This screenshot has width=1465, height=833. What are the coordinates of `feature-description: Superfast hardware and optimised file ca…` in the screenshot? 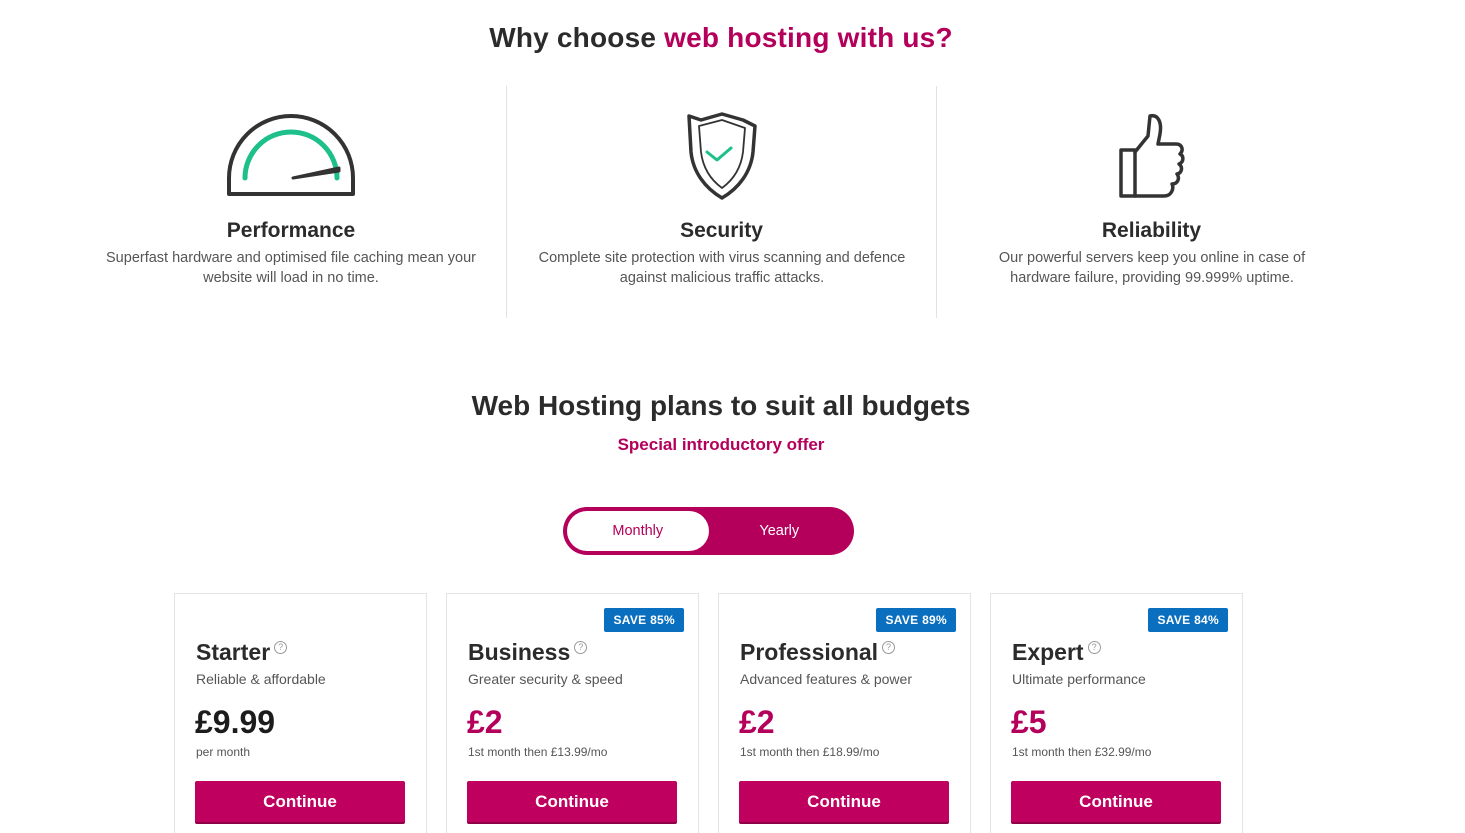 It's located at (291, 268).